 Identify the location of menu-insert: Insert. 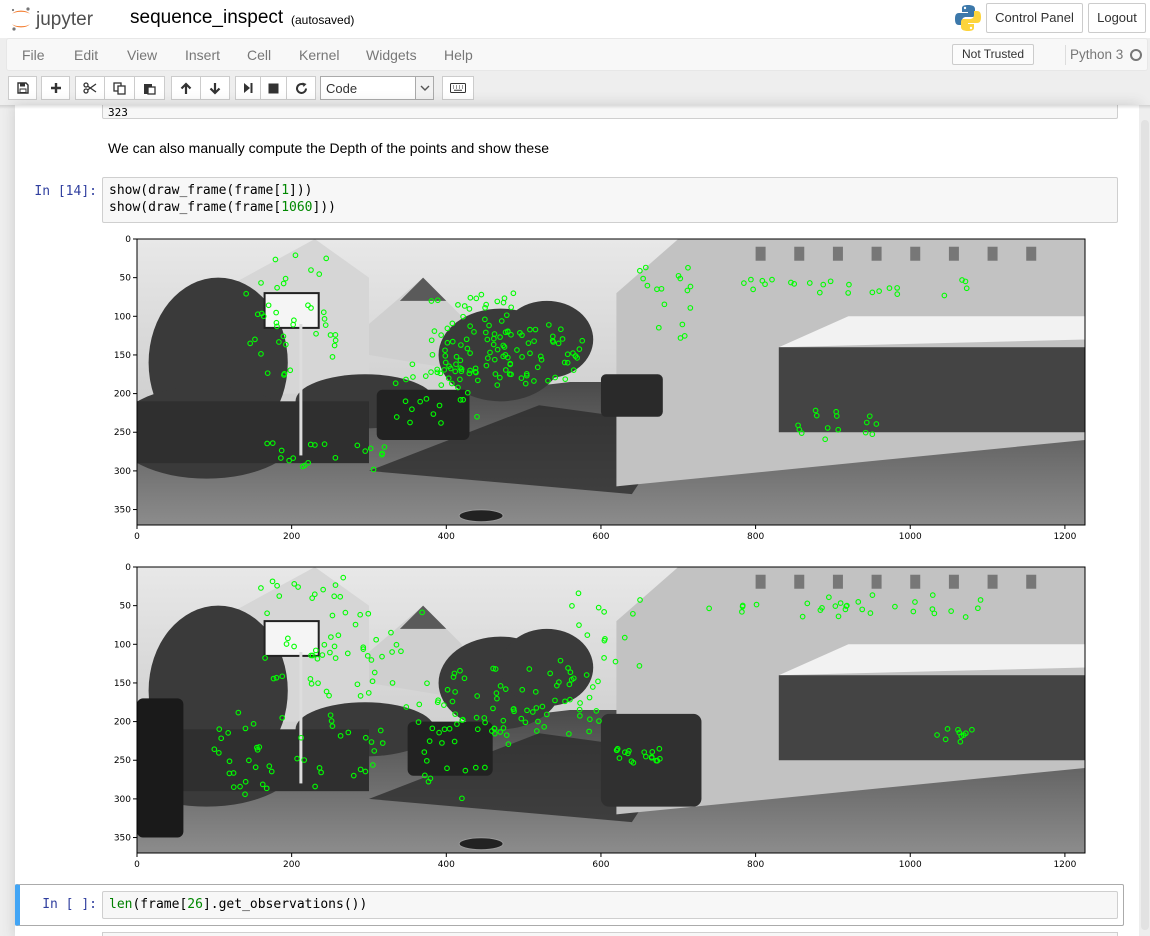
(202, 55).